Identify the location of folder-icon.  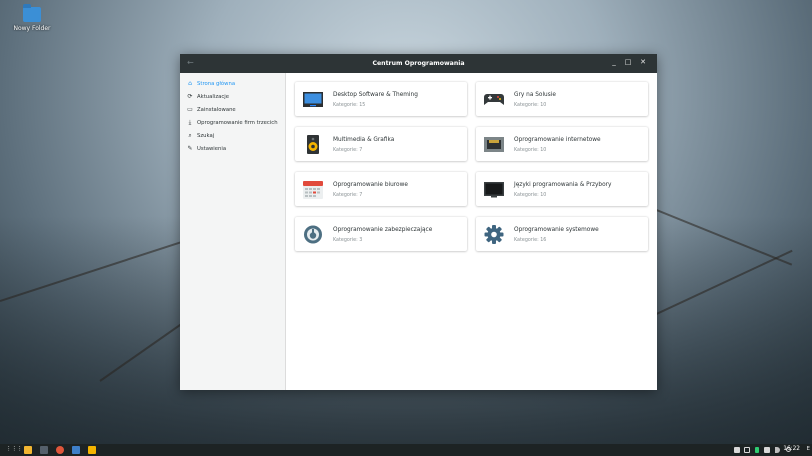
(32, 13).